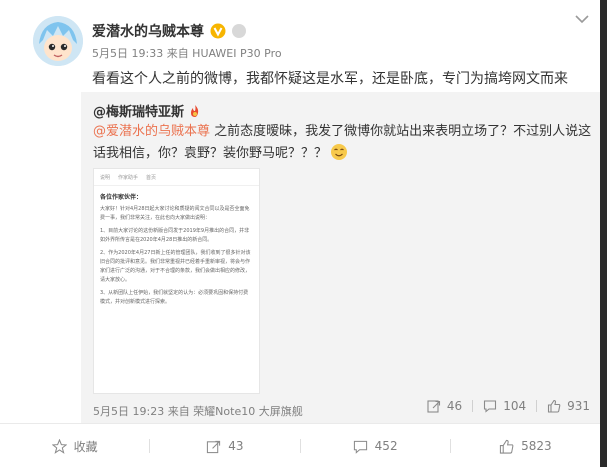  What do you see at coordinates (176, 177) in the screenshot?
I see `image-tabs: 说明 作家助手 首页` at bounding box center [176, 177].